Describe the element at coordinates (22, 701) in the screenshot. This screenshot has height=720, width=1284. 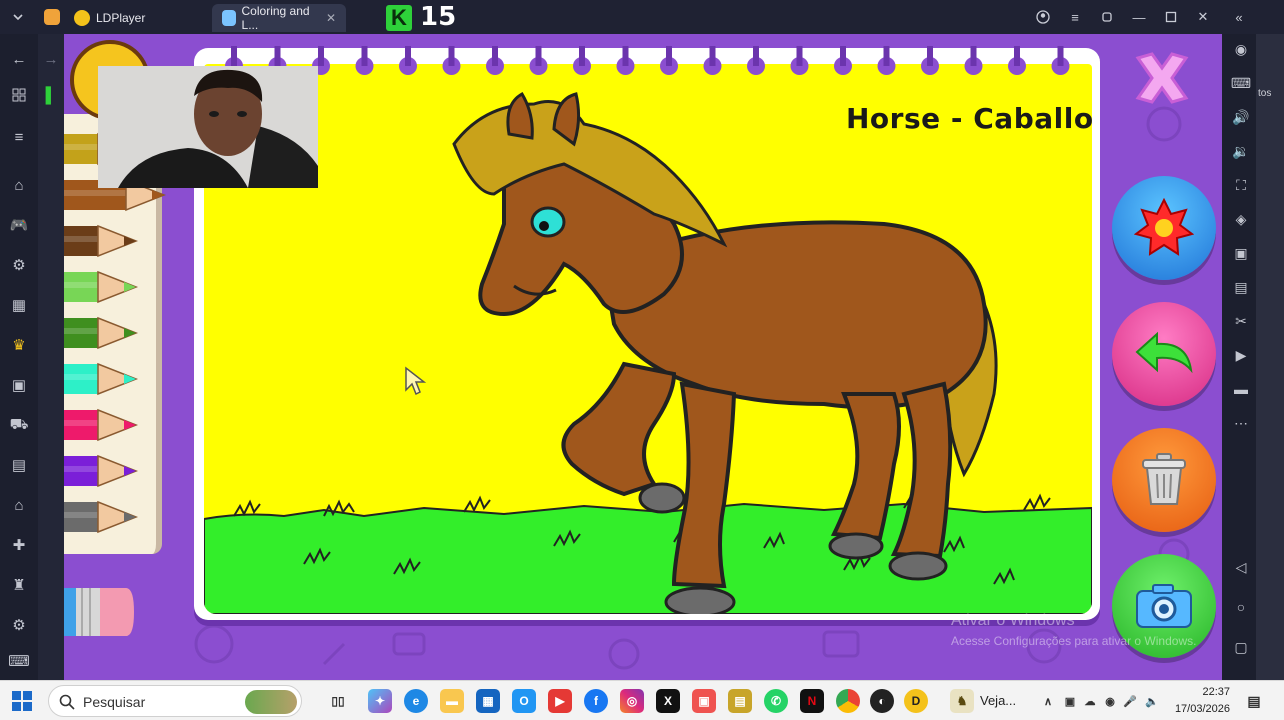
I see `windows-start-icon` at that location.